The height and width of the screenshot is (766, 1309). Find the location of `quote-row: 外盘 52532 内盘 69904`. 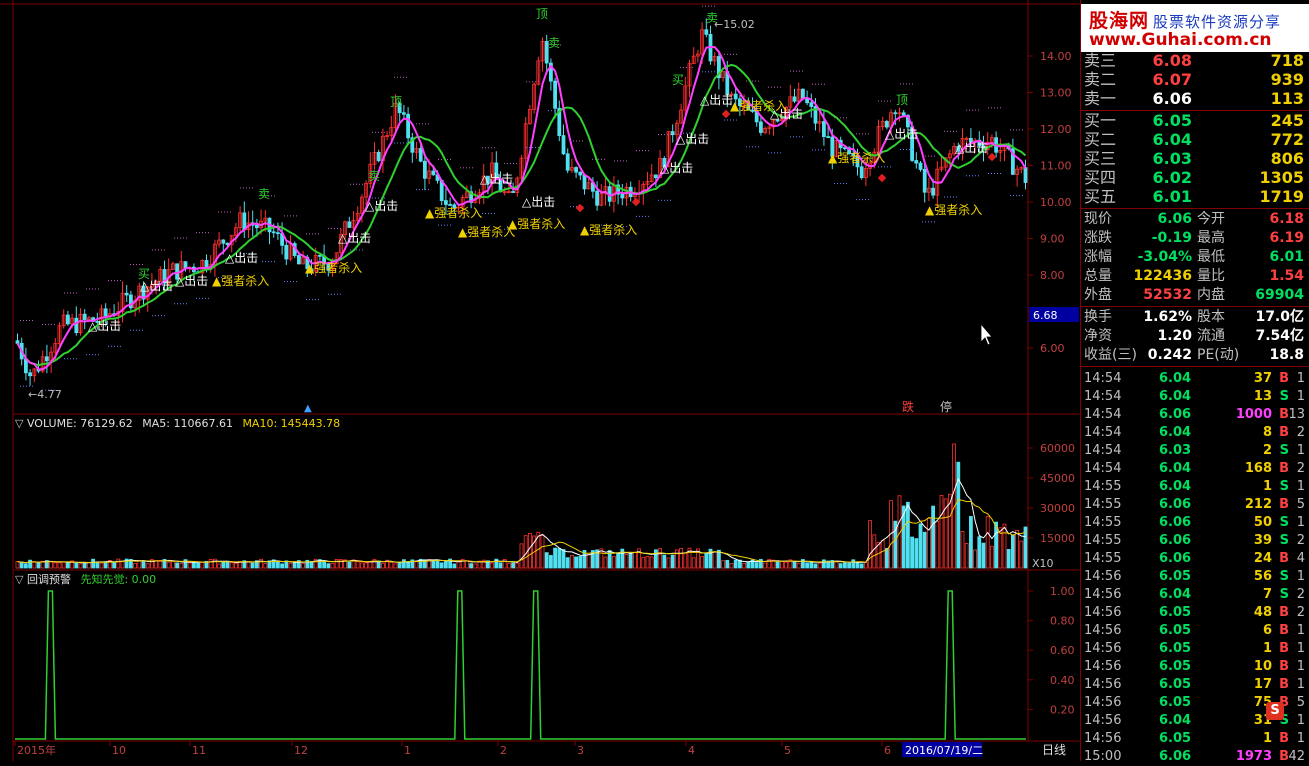

quote-row: 外盘 52532 内盘 69904 is located at coordinates (1195, 295).